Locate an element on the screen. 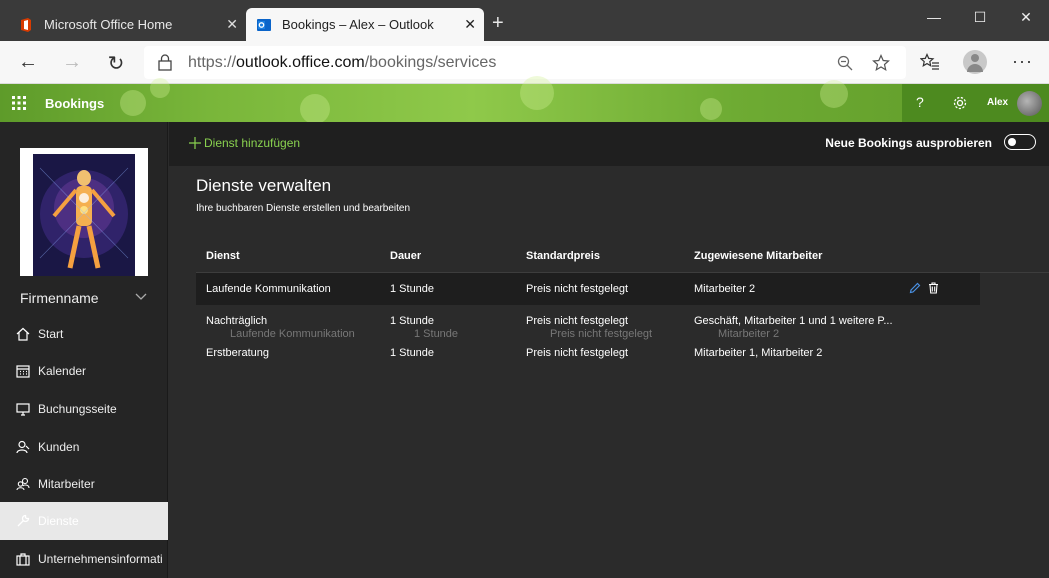  user-name: Alex is located at coordinates (997, 102).